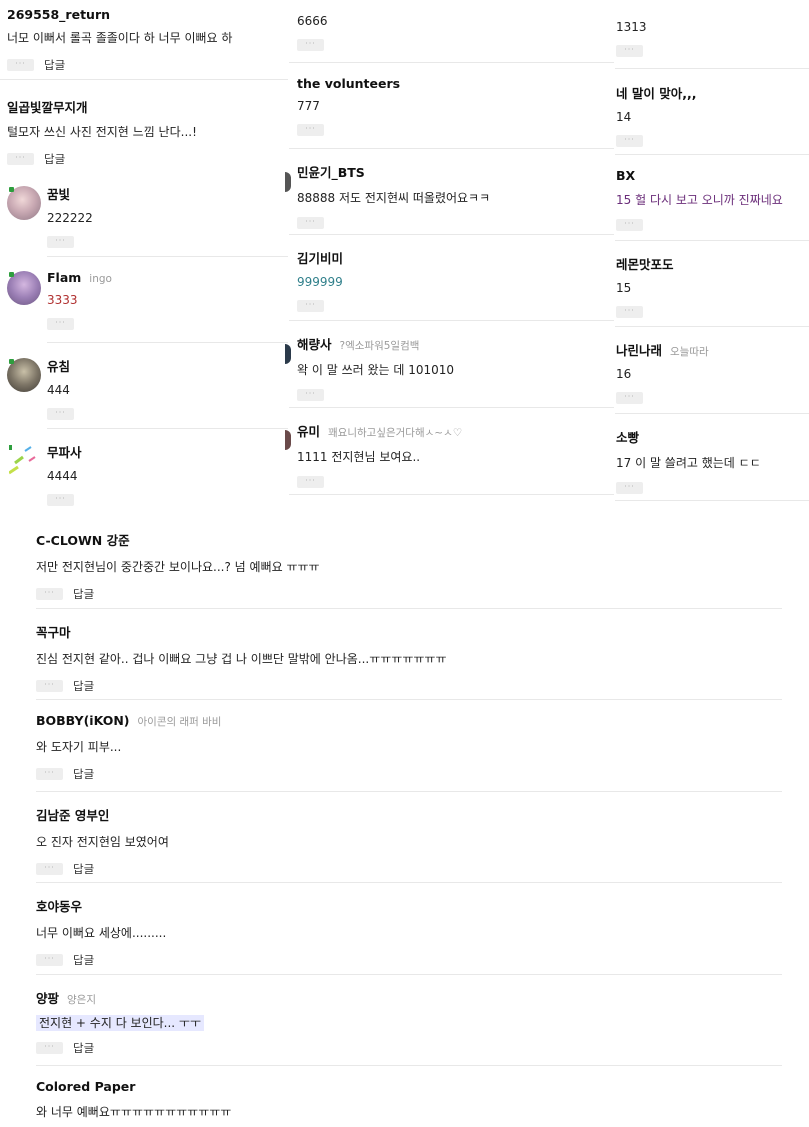 The image size is (809, 1127). Describe the element at coordinates (409, 631) in the screenshot. I see `comment-nickname: 꼭구마` at that location.